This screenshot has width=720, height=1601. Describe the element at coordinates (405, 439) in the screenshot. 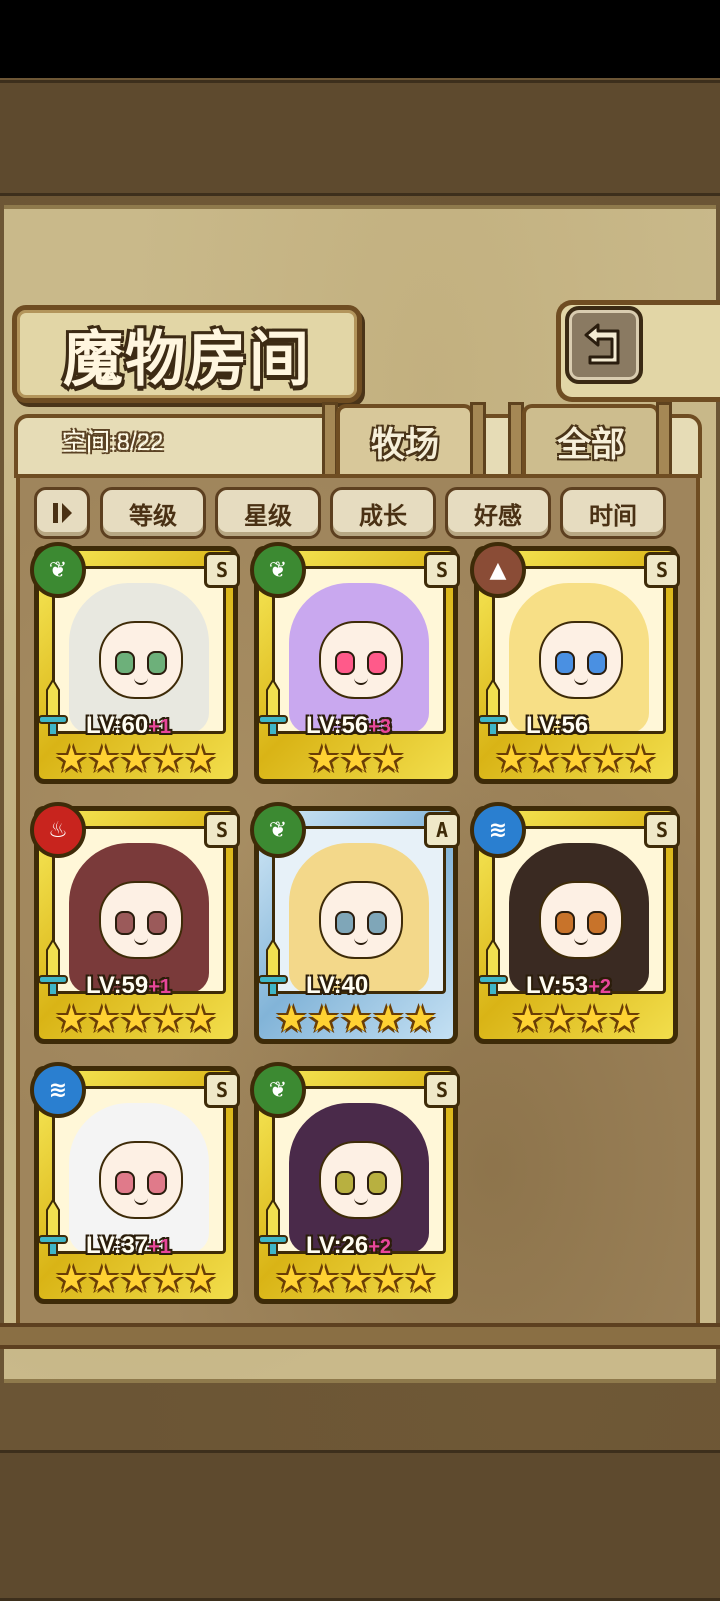

I see `tab-ranch: 牧场` at that location.